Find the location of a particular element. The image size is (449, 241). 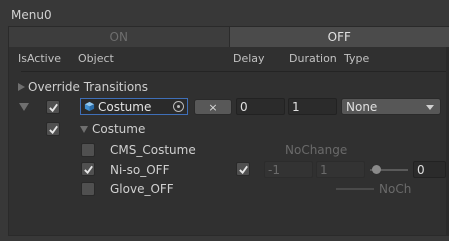

override-transitions-label: Override Transitions is located at coordinates (88, 87).